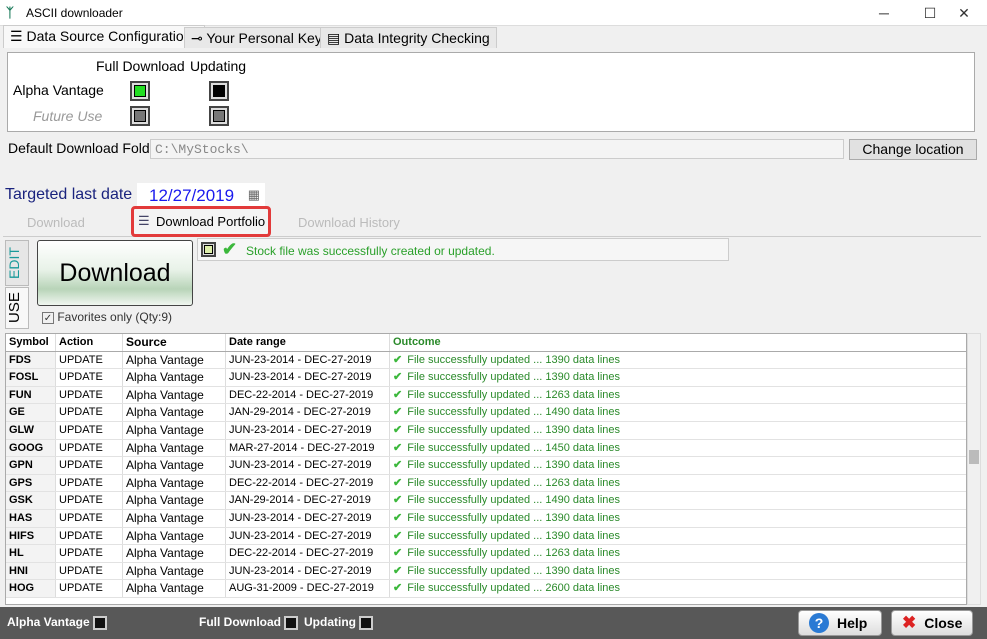 The height and width of the screenshot is (639, 987). Describe the element at coordinates (308, 448) in the screenshot. I see `cell-date-range: MAR-27-2014 - DEC-27-2019` at that location.